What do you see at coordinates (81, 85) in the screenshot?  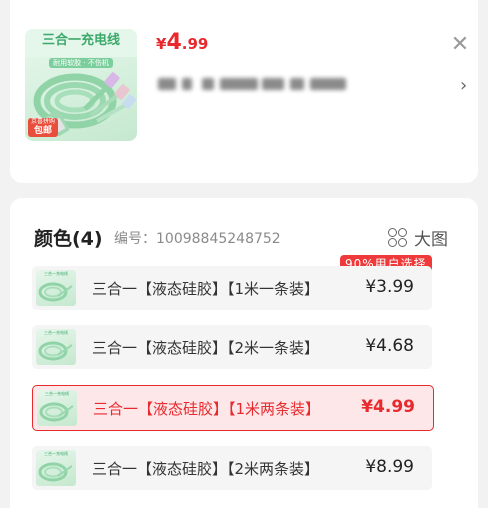 I see `product-image: 三合一充电线 耐用软胶 · 不伤机 京喜拼购 包邮` at bounding box center [81, 85].